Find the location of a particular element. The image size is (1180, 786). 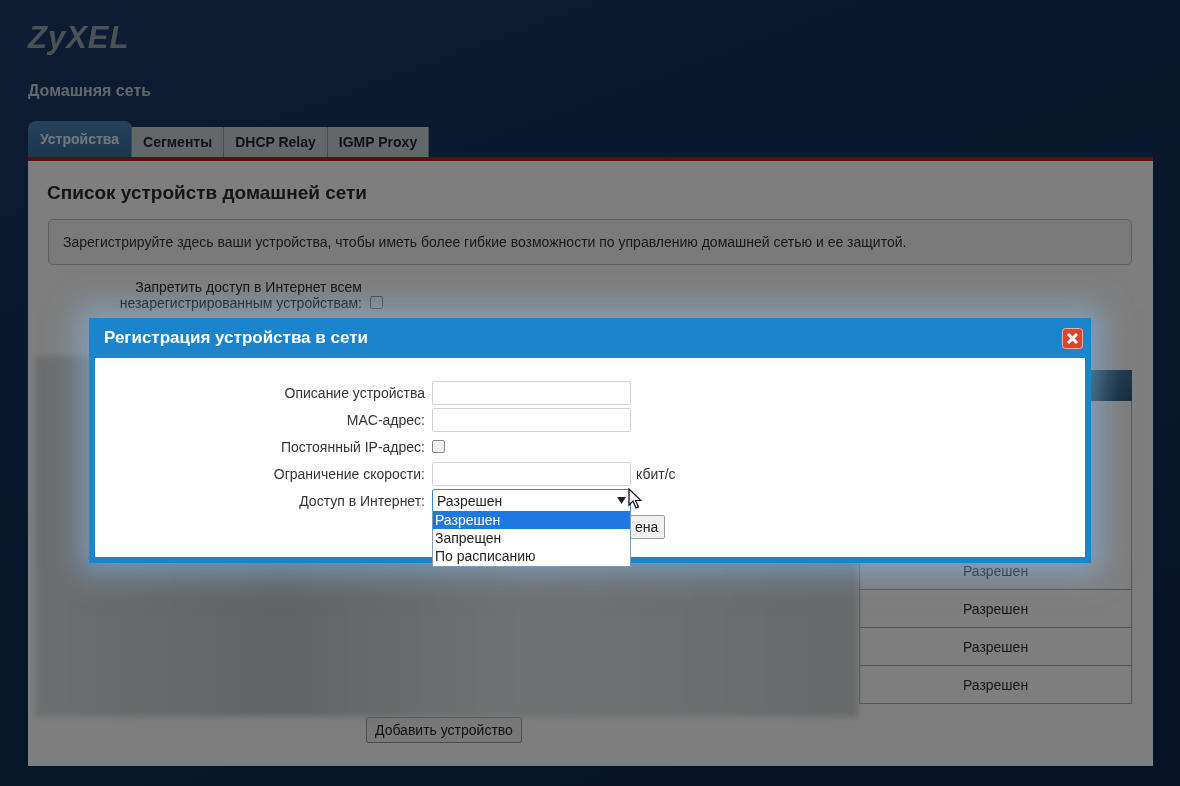

dropdown-option: Запрещен is located at coordinates (531, 538).